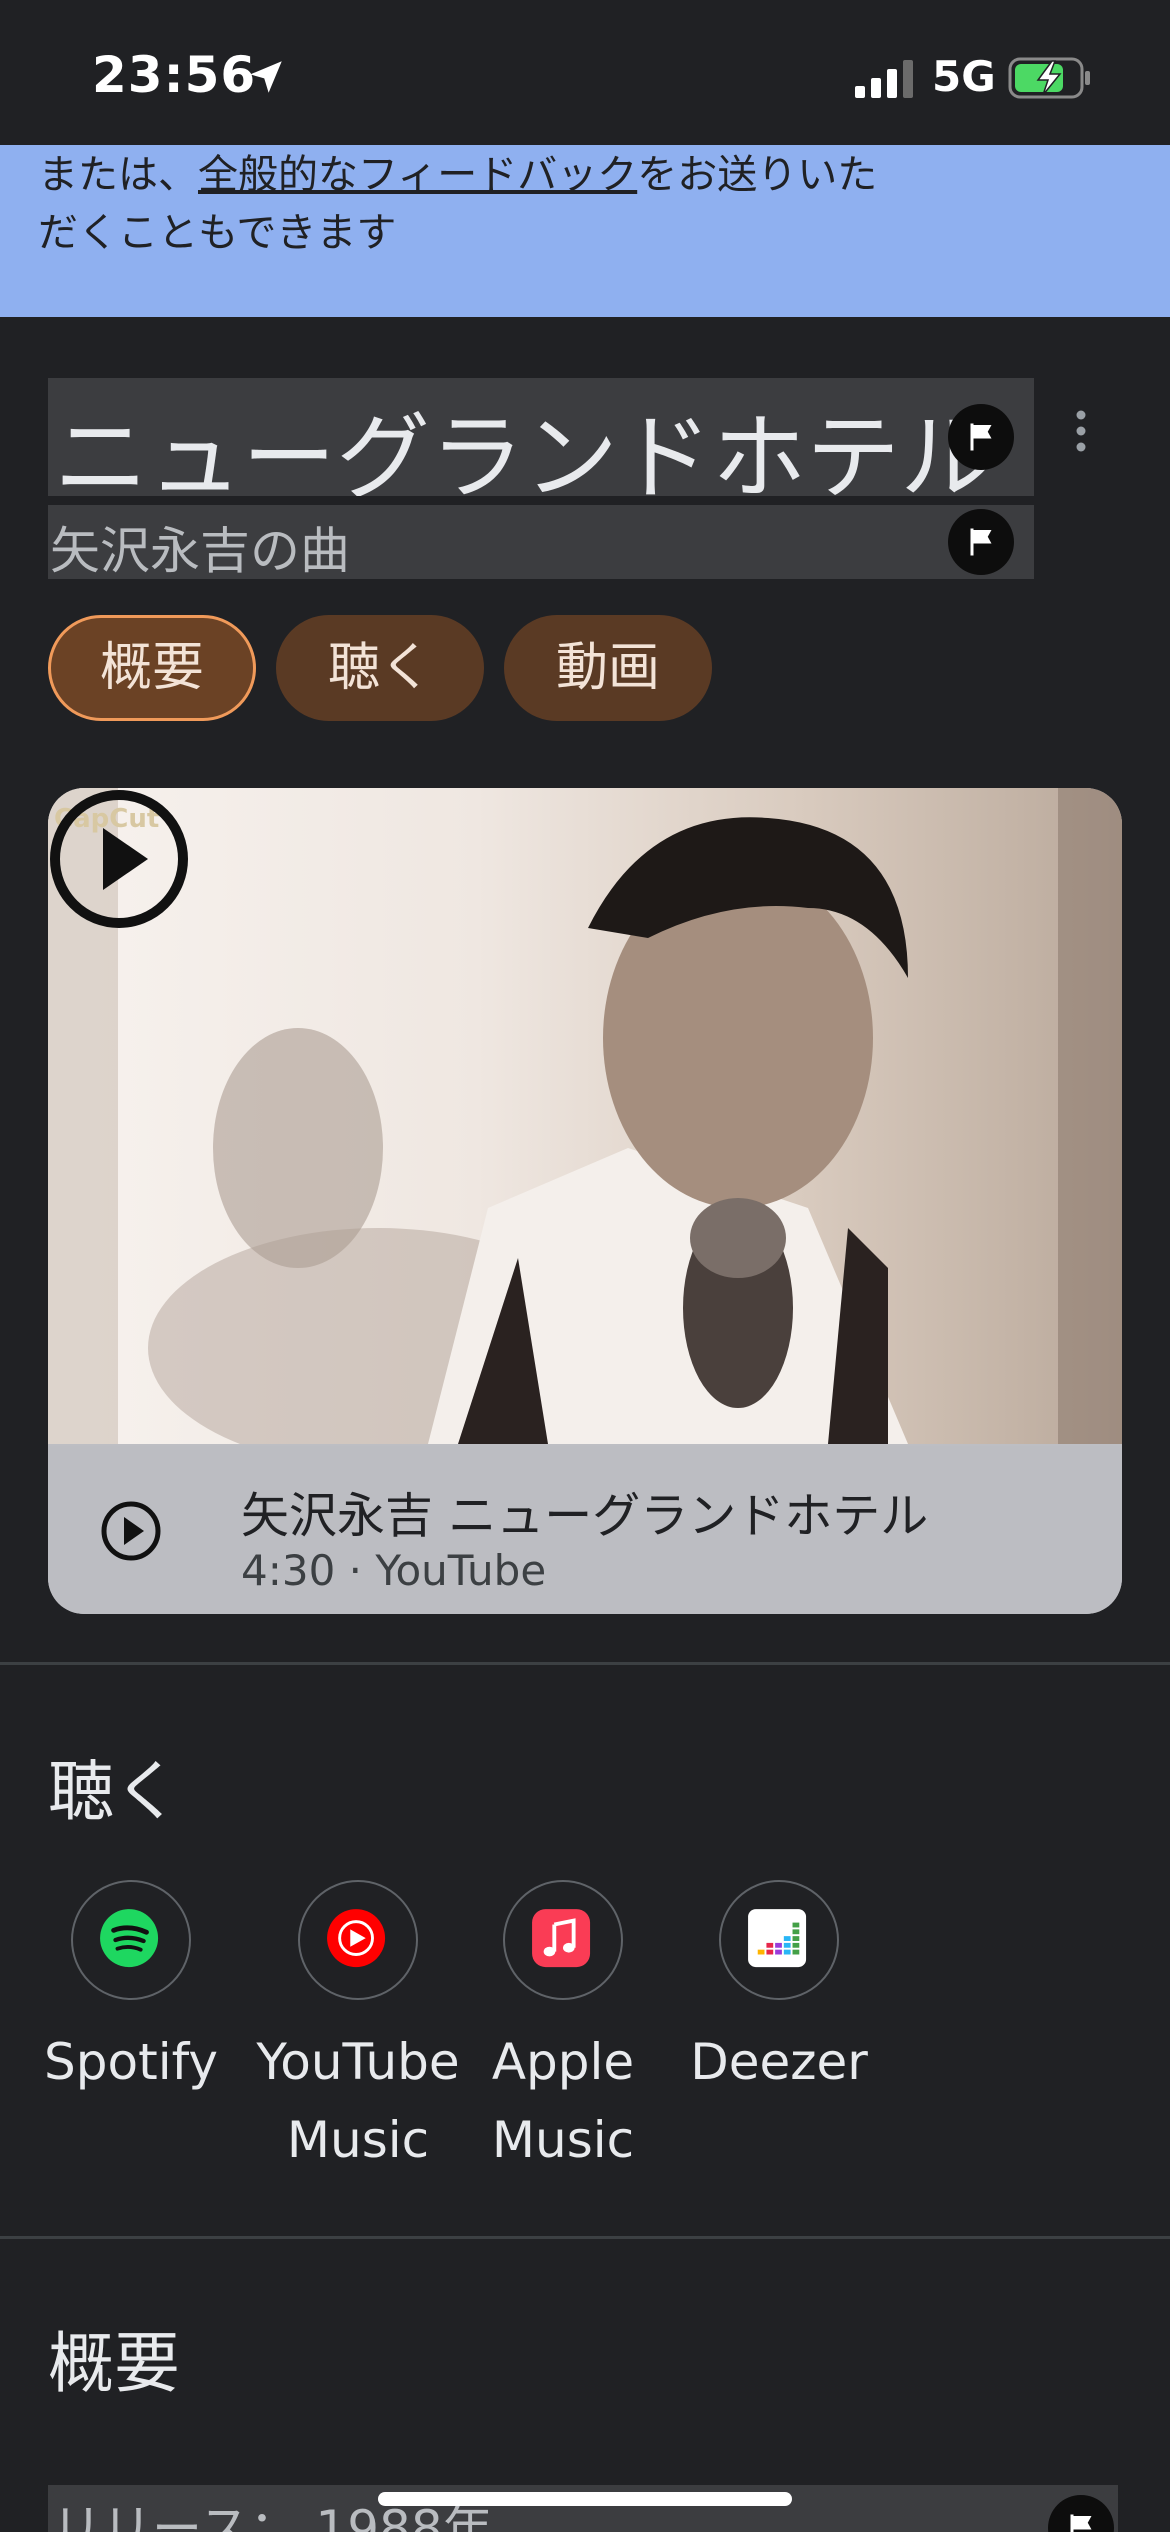  Describe the element at coordinates (380, 668) in the screenshot. I see `tab-listen: 聴く` at that location.